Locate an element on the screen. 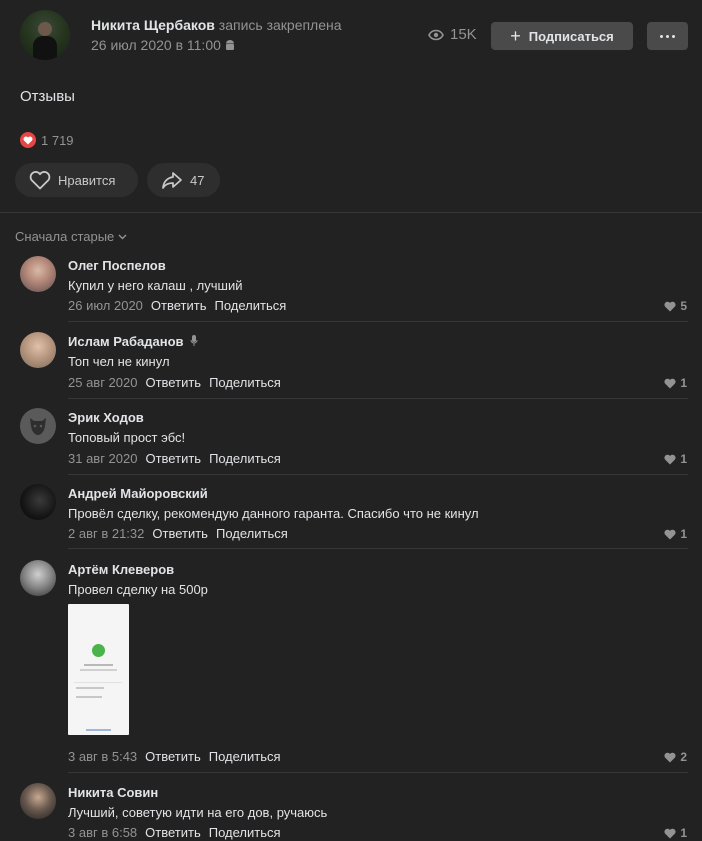 This screenshot has width=702, height=841. more-options-button is located at coordinates (667, 36).